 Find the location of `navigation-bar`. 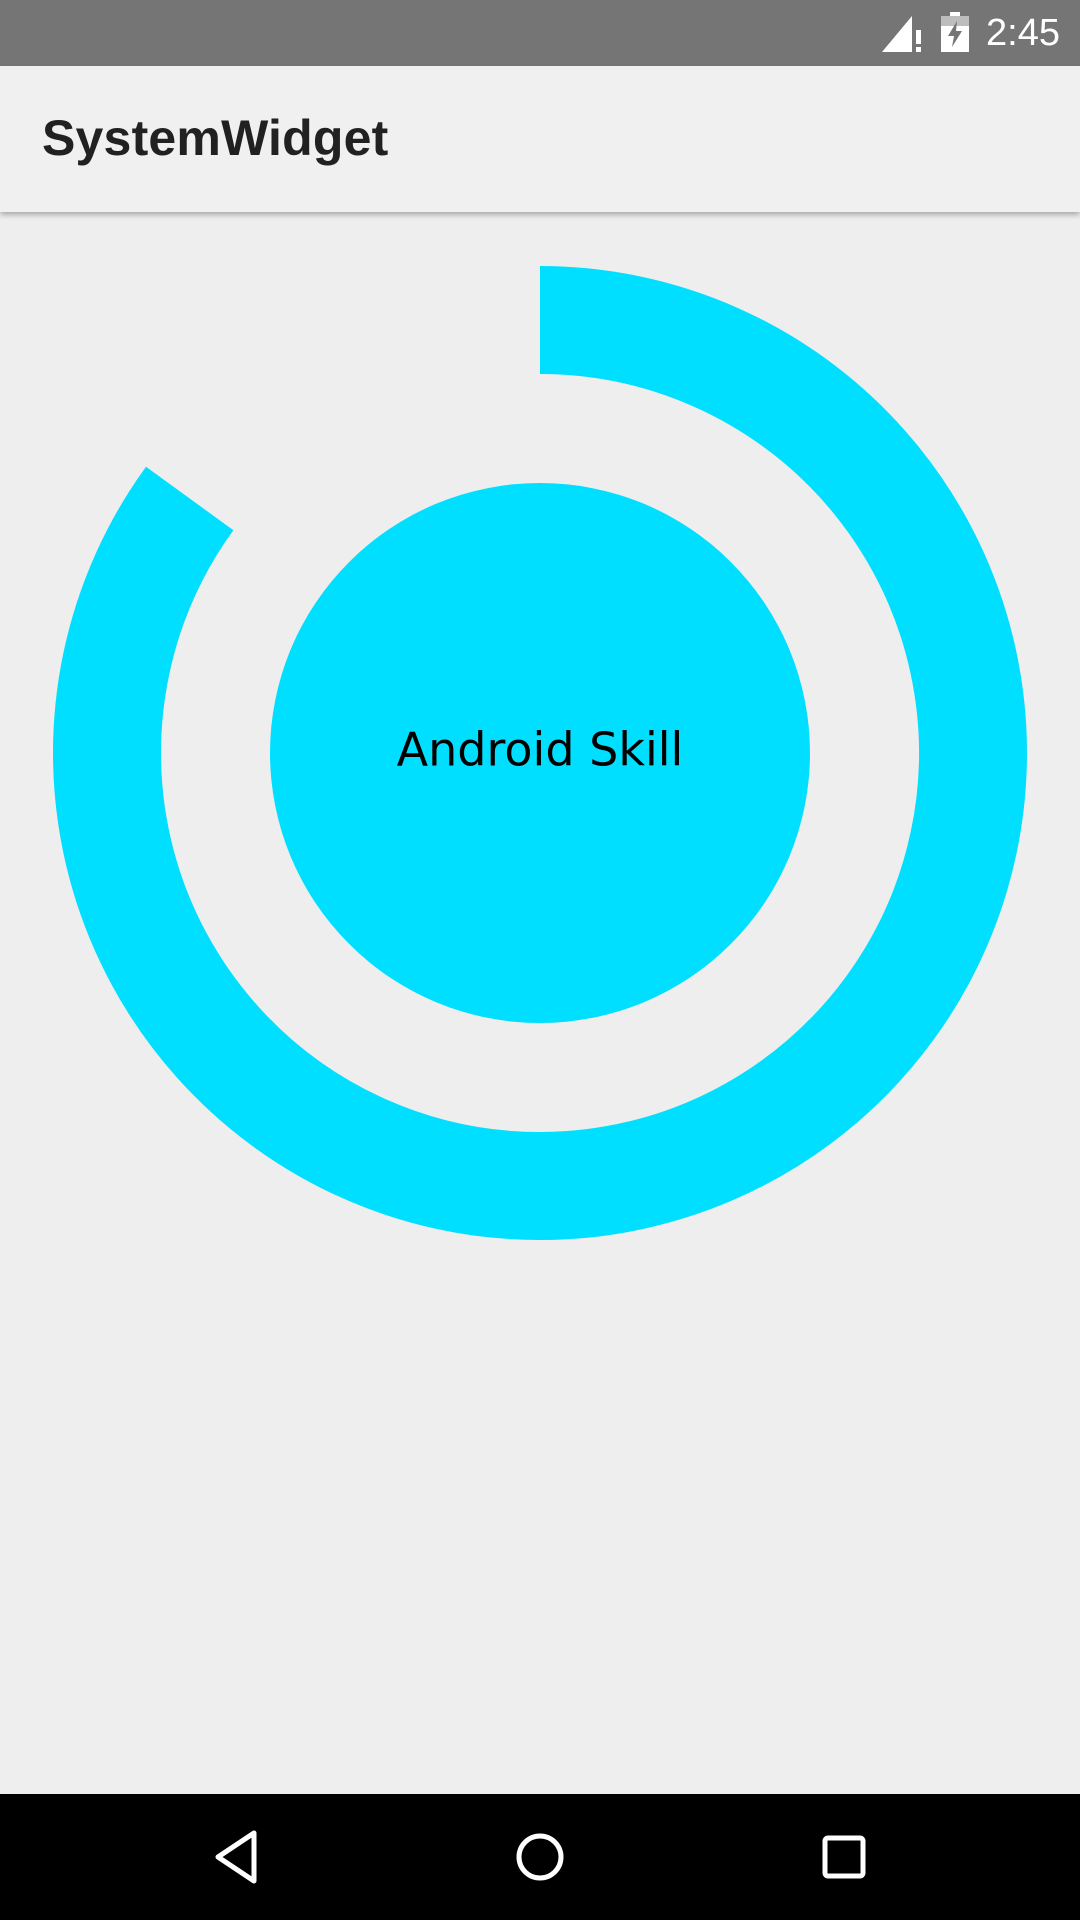

navigation-bar is located at coordinates (540, 1857).